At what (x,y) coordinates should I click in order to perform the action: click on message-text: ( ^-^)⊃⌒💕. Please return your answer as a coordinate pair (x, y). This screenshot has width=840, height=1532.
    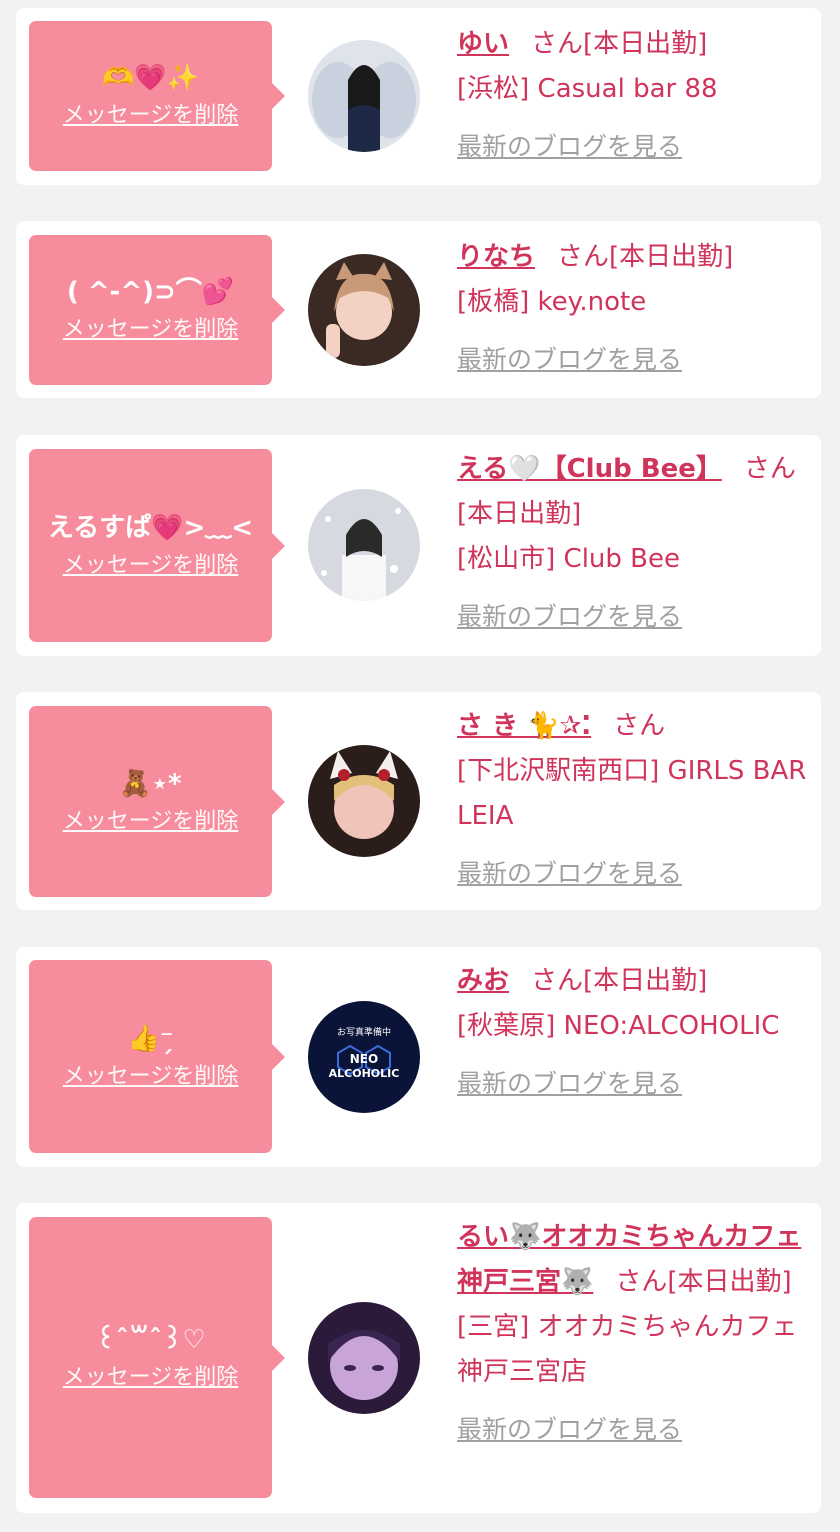
    Looking at the image, I should click on (150, 292).